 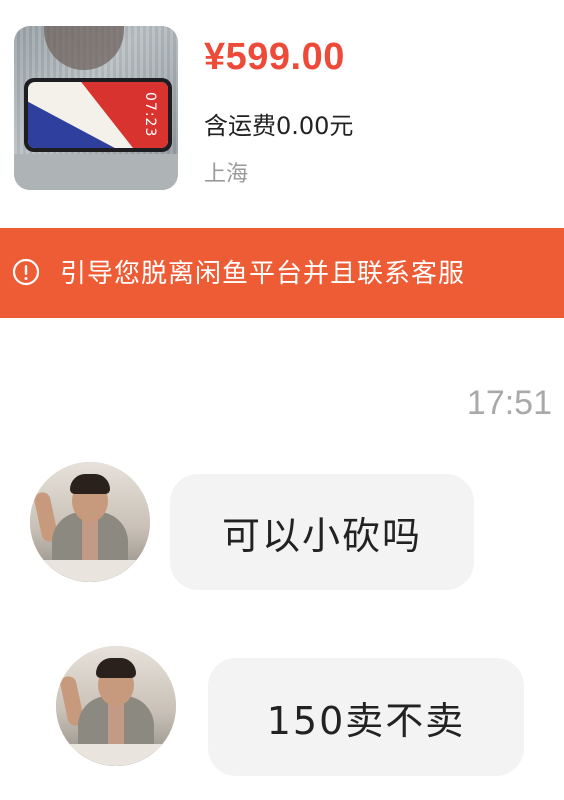 I want to click on message-bubble: 150卖不卖, so click(x=366, y=717).